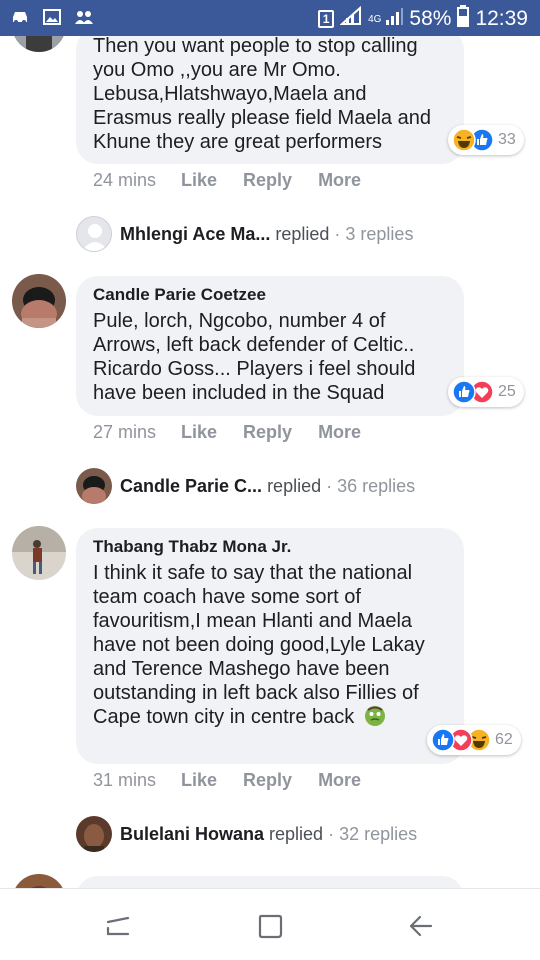 This screenshot has height=960, width=540. I want to click on people-icon, so click(84, 17).